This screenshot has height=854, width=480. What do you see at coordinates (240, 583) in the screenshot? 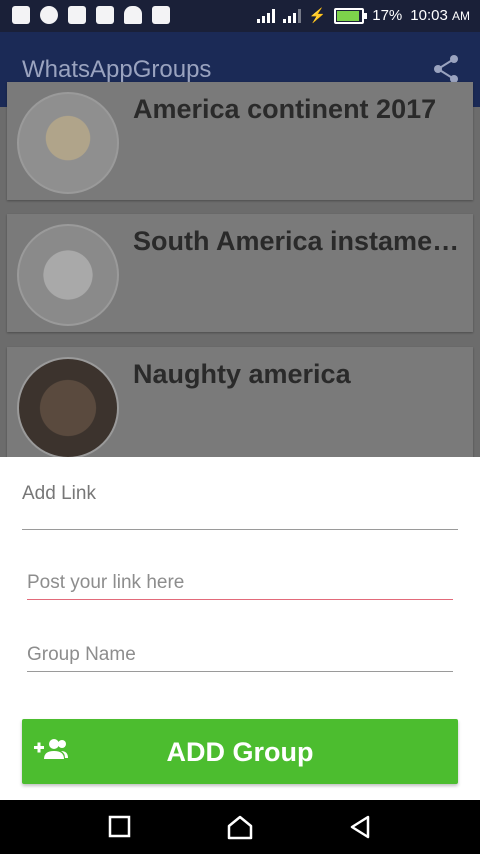
I see `link-input` at bounding box center [240, 583].